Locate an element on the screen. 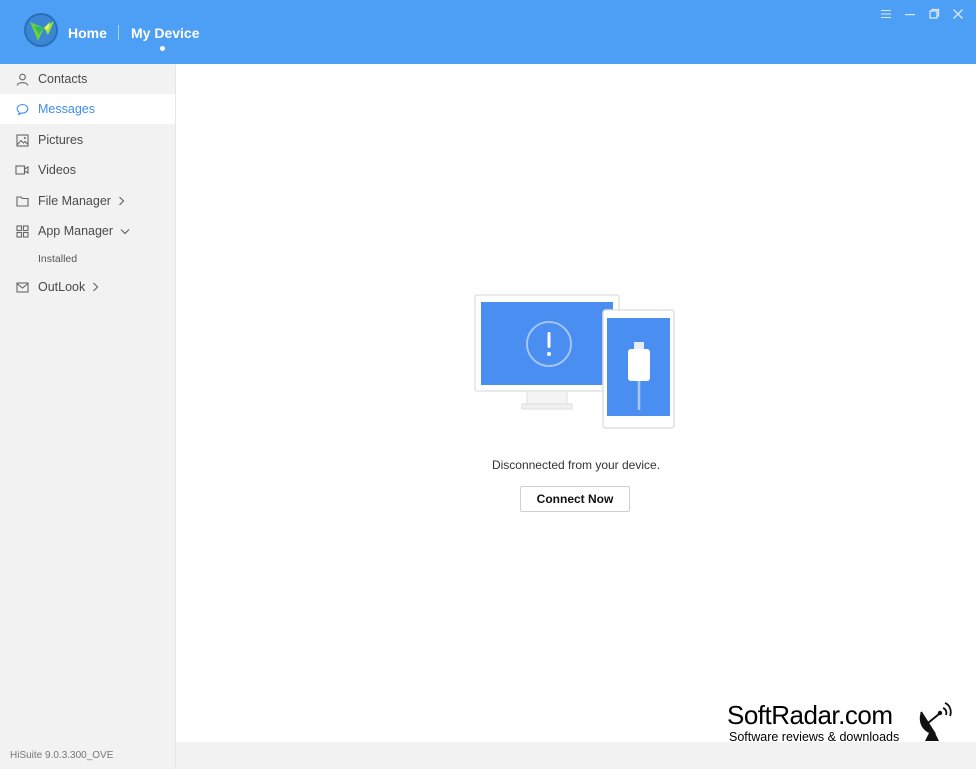 The height and width of the screenshot is (769, 976). sidebar-item-contacts: Contacts is located at coordinates (87, 79).